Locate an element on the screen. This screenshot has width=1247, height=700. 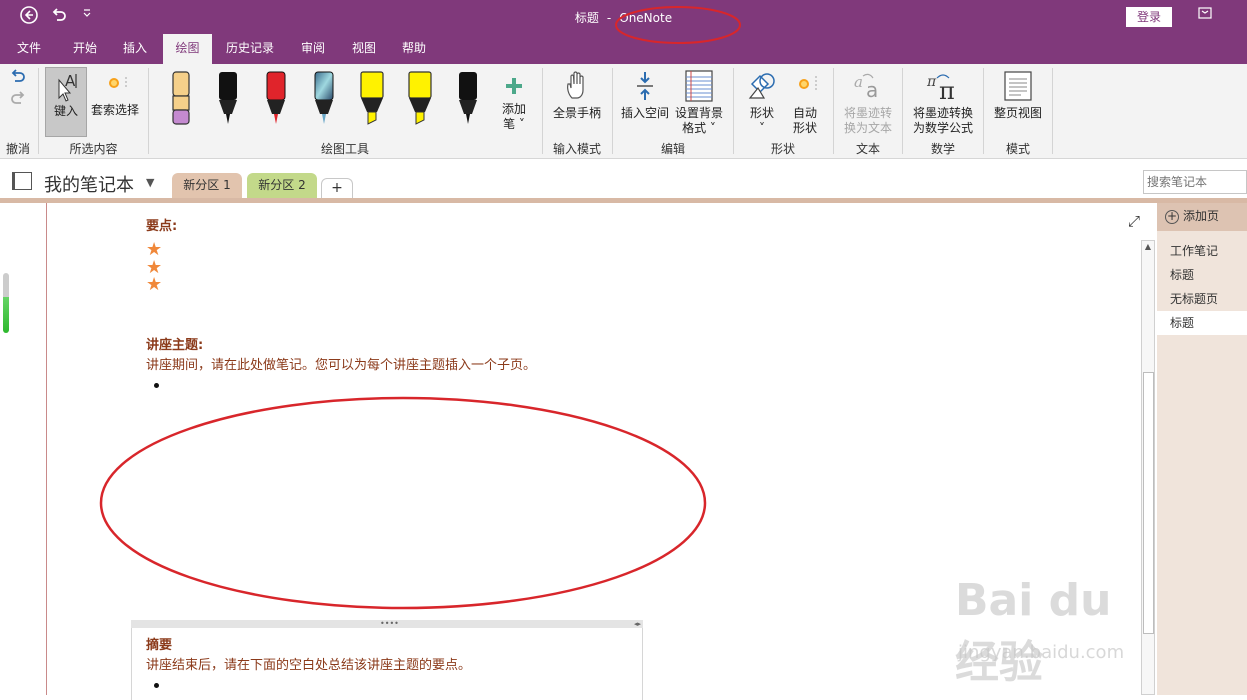
tab-review: 审阅 is located at coordinates (313, 49).